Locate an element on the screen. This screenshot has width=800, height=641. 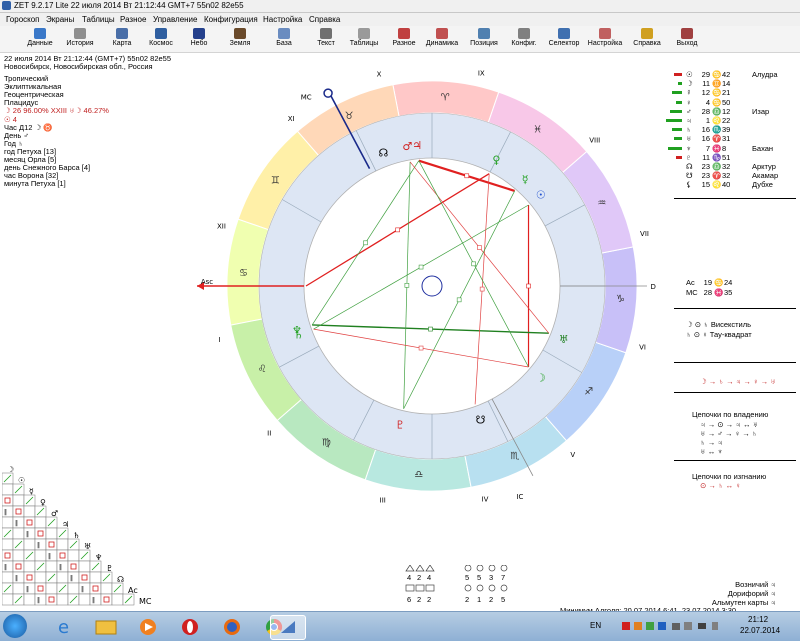
house-number: II is located at coordinates (269, 434).